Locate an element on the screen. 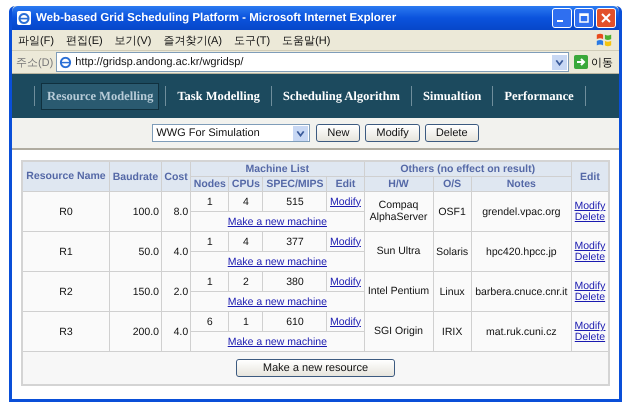 This screenshot has height=408, width=630. table-cell: 515 is located at coordinates (294, 202).